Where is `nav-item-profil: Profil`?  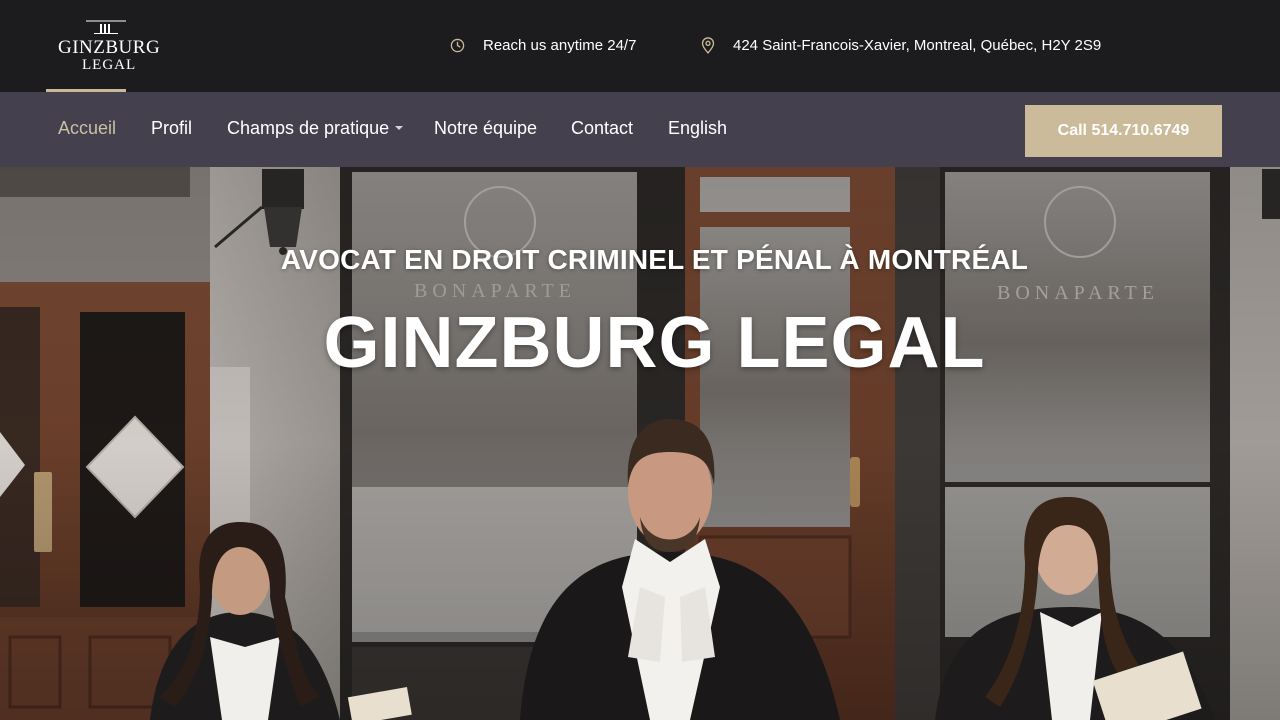 nav-item-profil: Profil is located at coordinates (171, 128).